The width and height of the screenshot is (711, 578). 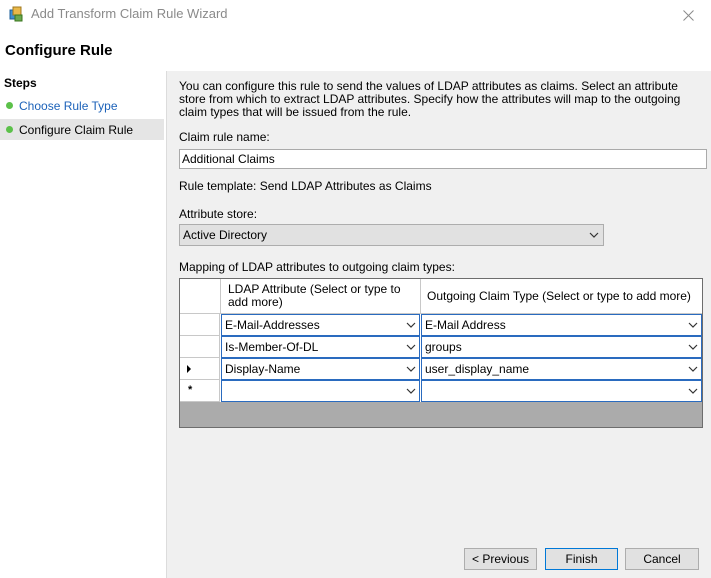 I want to click on ldap-attribute-cell: E-Mail-Addresses, so click(x=320, y=325).